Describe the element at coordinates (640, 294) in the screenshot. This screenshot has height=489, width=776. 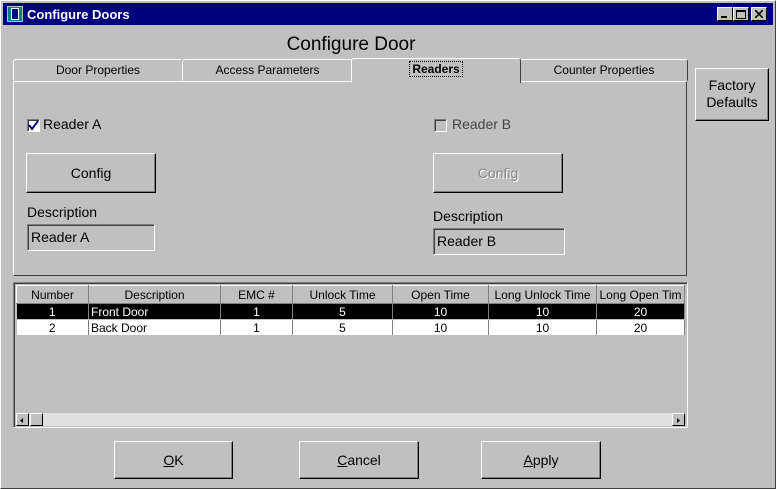
I see `column-header-long-open-time: Long Open Tim` at that location.